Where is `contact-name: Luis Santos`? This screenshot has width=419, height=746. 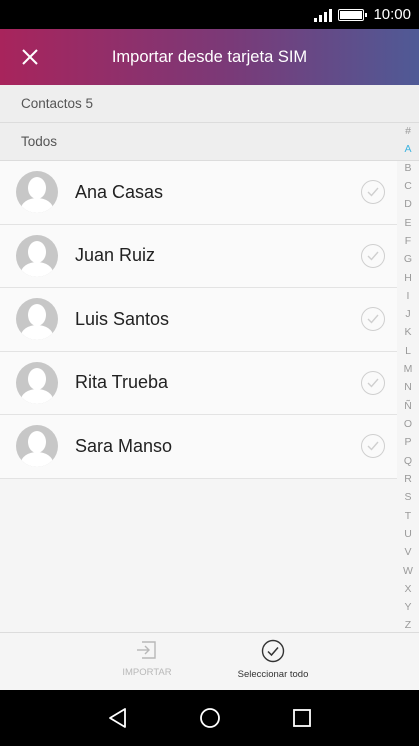 contact-name: Luis Santos is located at coordinates (122, 318).